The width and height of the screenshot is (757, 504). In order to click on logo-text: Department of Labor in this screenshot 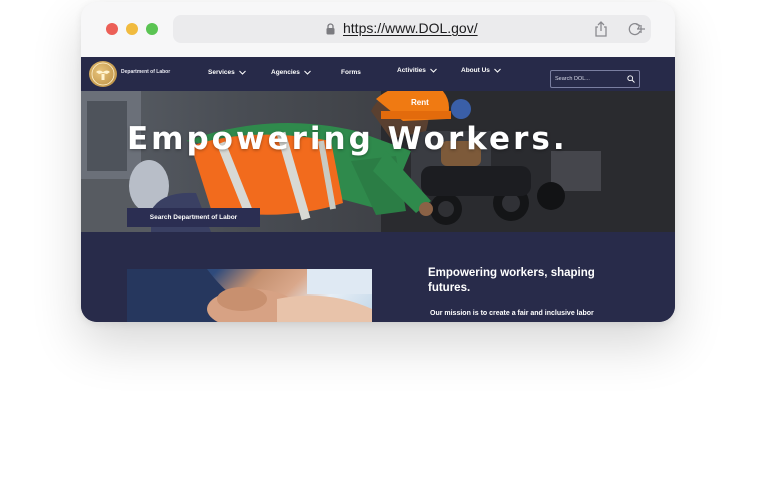, I will do `click(145, 72)`.